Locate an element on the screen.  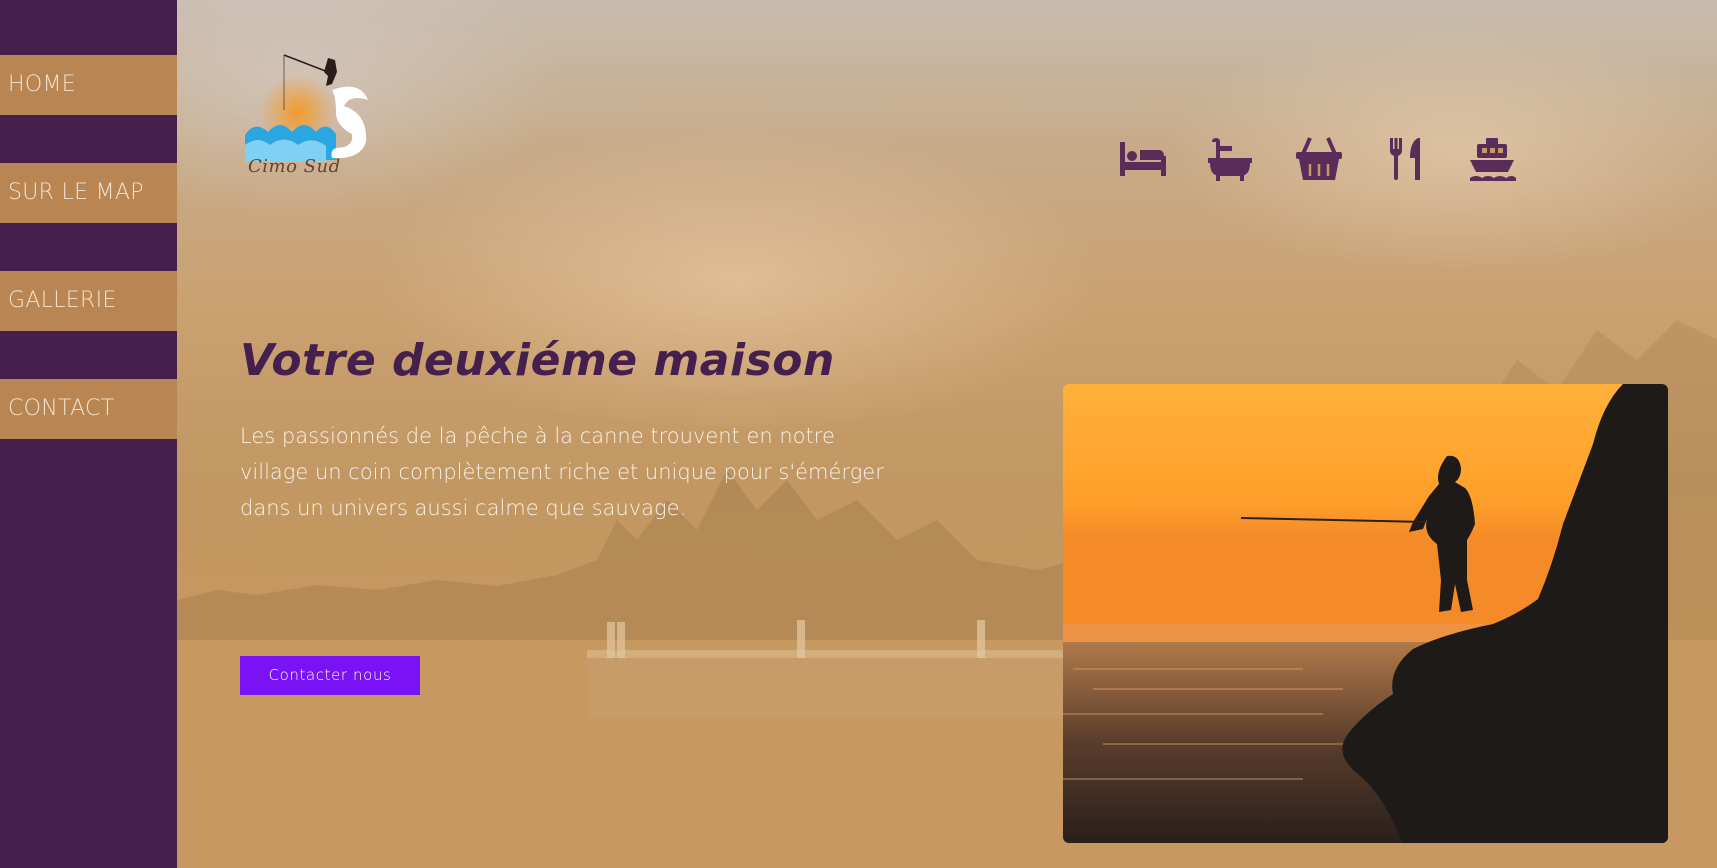
ship-icon is located at coordinates (1492, 159).